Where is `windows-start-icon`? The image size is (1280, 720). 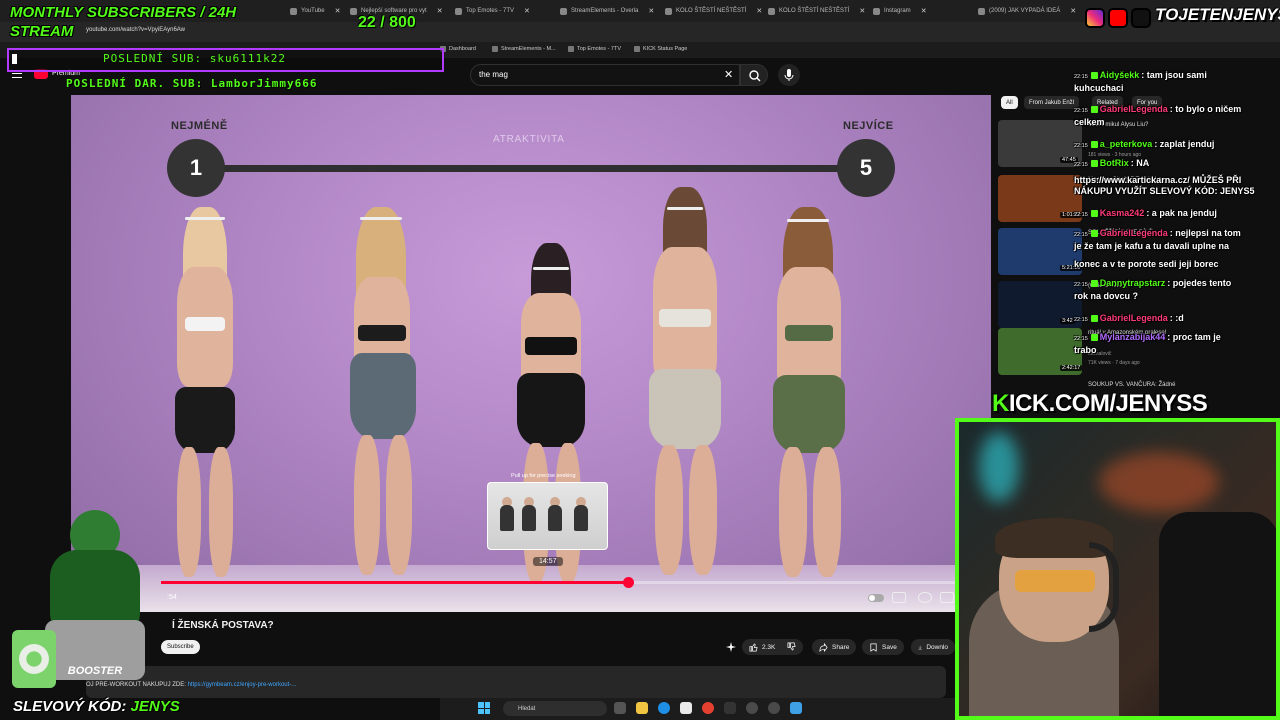
windows-start-icon is located at coordinates (484, 708).